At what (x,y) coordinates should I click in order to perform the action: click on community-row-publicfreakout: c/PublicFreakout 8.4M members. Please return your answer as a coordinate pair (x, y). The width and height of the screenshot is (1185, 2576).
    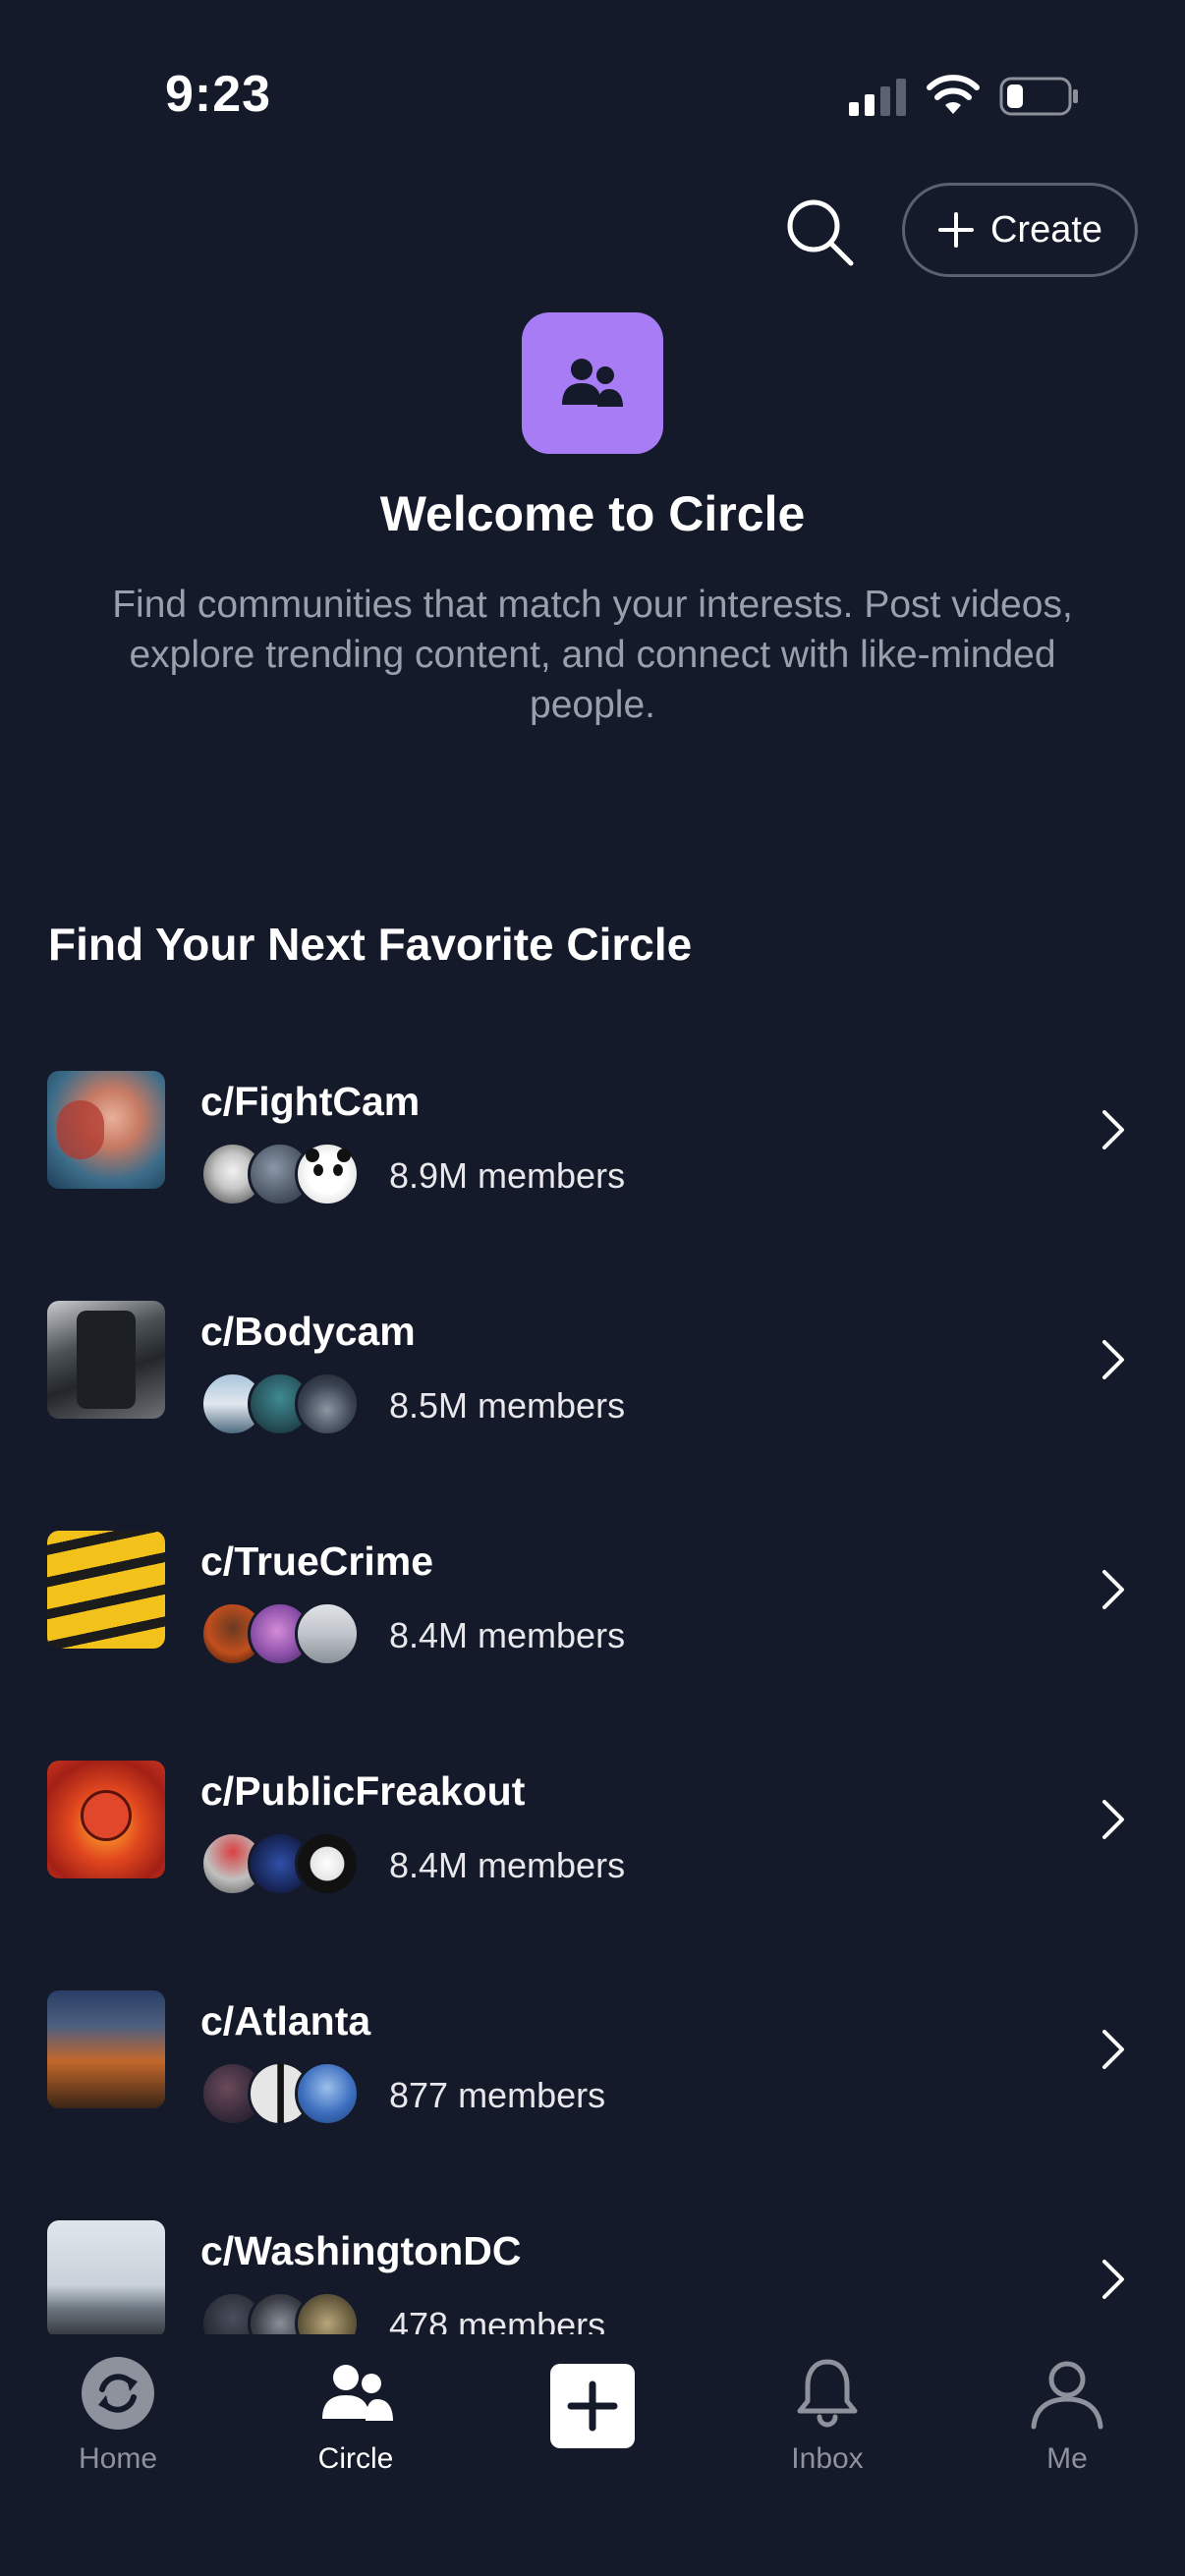
    Looking at the image, I should click on (592, 1836).